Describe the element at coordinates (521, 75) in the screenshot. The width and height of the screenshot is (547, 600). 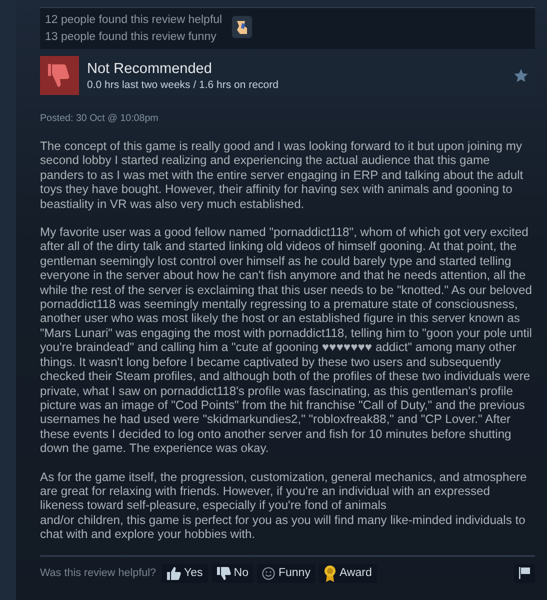
I see `star-icon` at that location.